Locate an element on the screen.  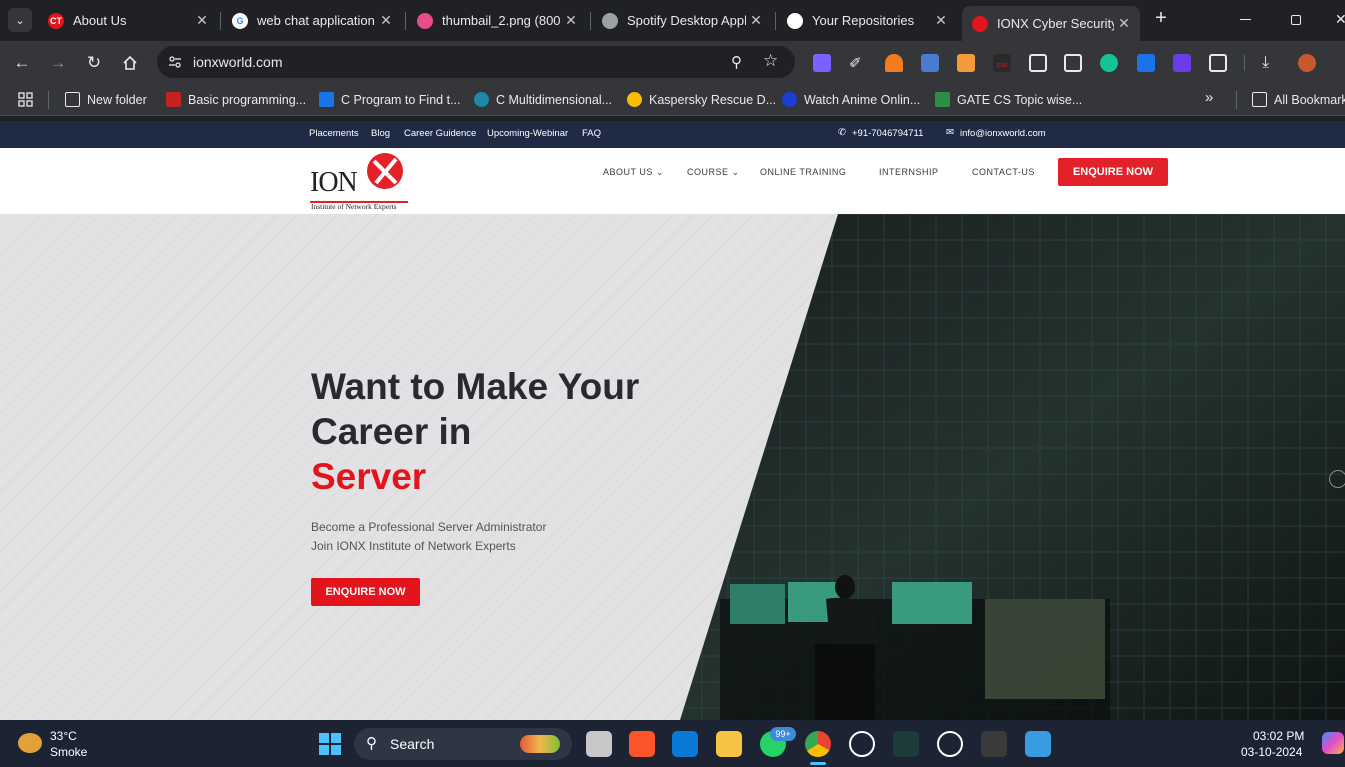
chatgpt-icon is located at coordinates (950, 744).